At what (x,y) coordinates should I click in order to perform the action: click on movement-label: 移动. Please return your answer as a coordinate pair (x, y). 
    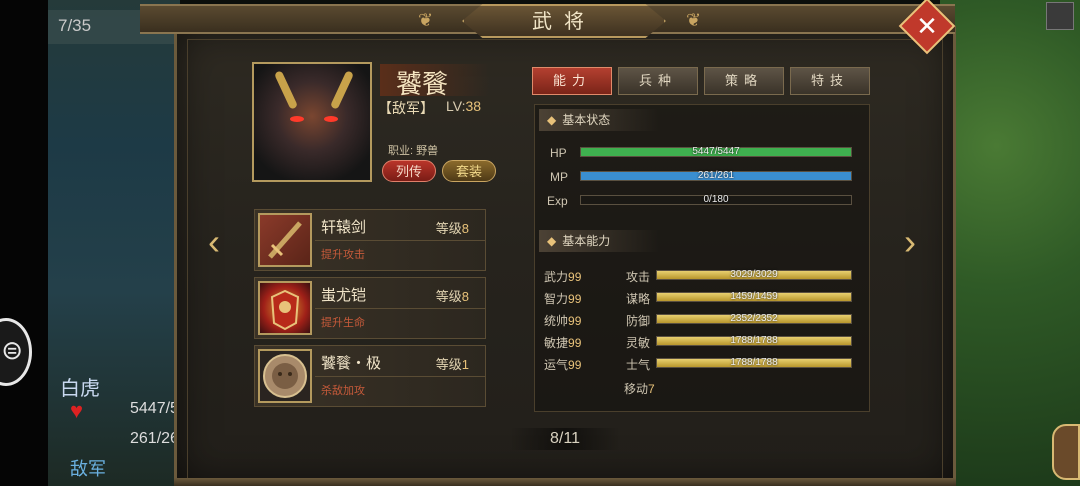
    Looking at the image, I should click on (636, 389).